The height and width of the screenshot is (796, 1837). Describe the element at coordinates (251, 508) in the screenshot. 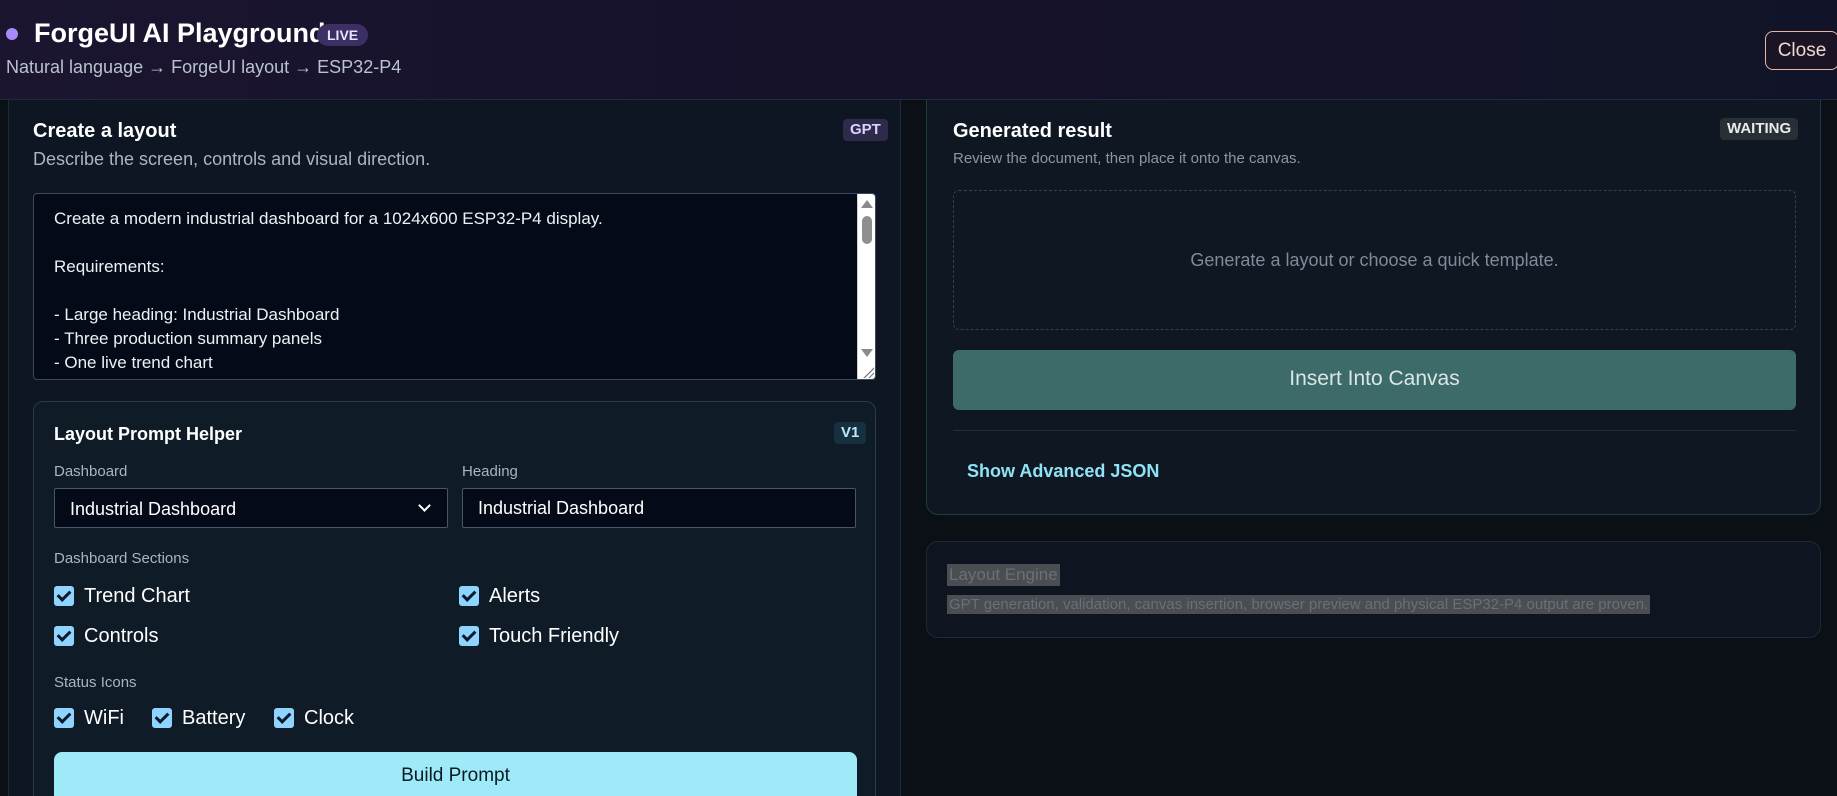

I see `dashboard-select: Industrial Dashboard` at that location.